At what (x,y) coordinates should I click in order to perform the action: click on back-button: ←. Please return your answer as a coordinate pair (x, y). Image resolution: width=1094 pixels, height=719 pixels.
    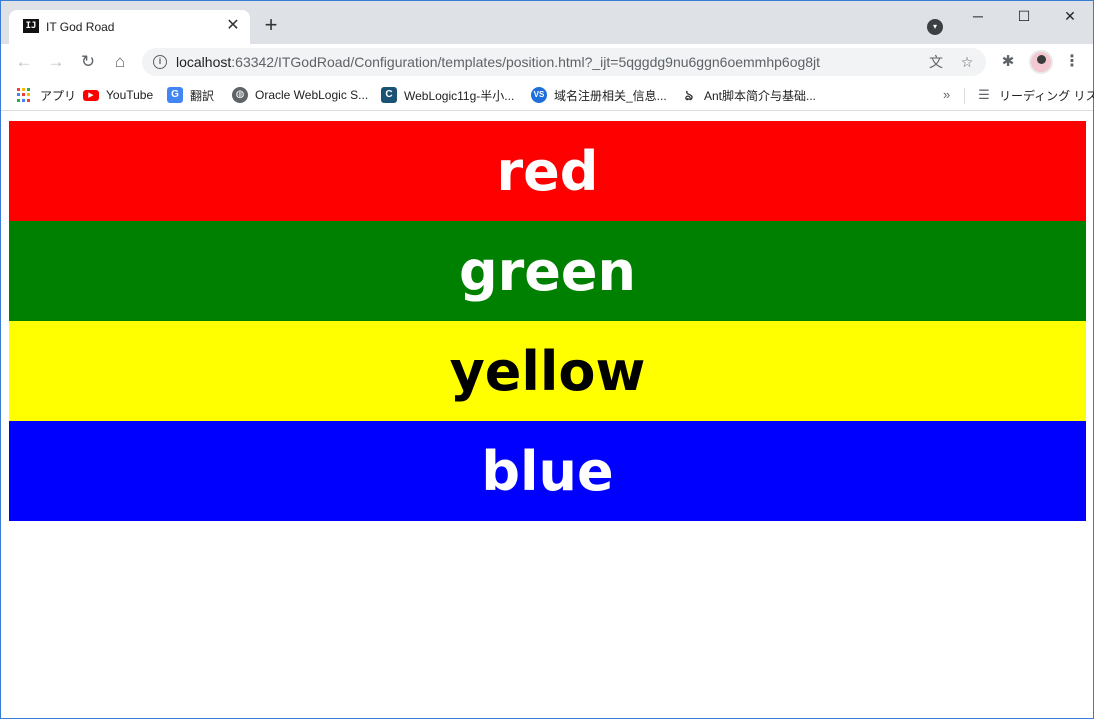
    Looking at the image, I should click on (24, 62).